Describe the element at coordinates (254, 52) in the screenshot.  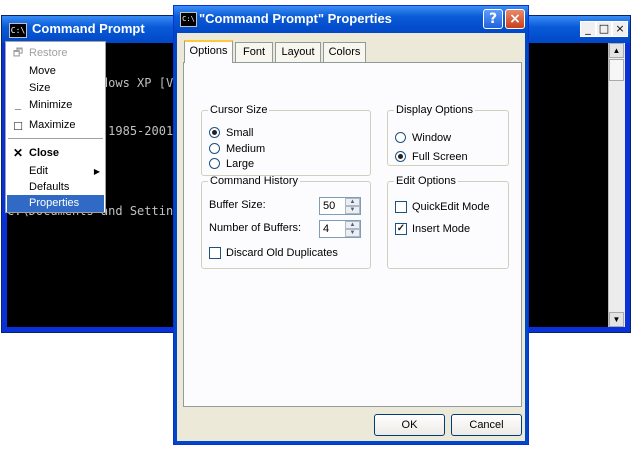
I see `tab-font: Font` at that location.